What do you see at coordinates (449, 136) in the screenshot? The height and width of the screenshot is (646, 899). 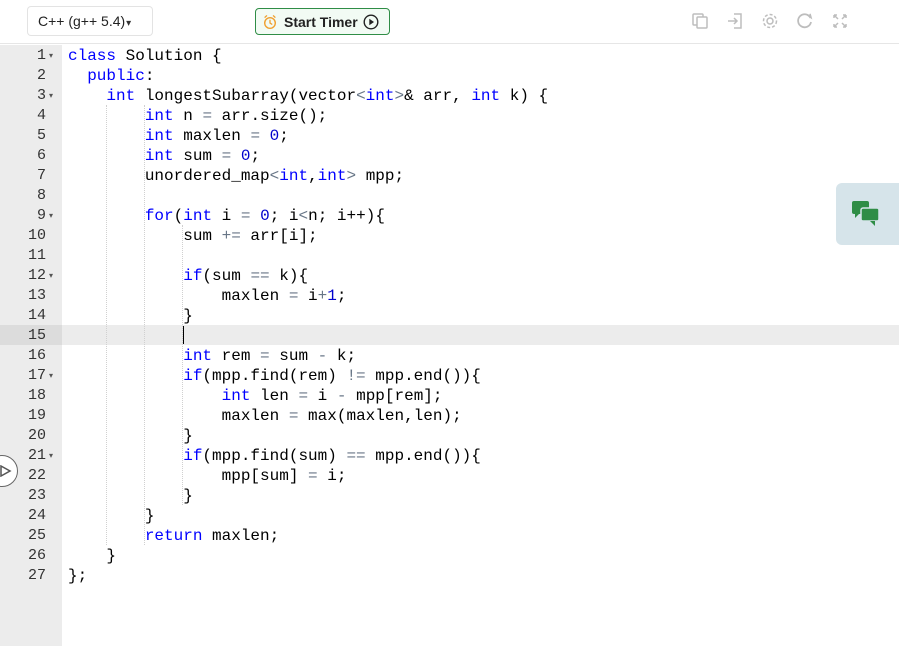 I see `code-line: 5 int maxlen = 0;` at bounding box center [449, 136].